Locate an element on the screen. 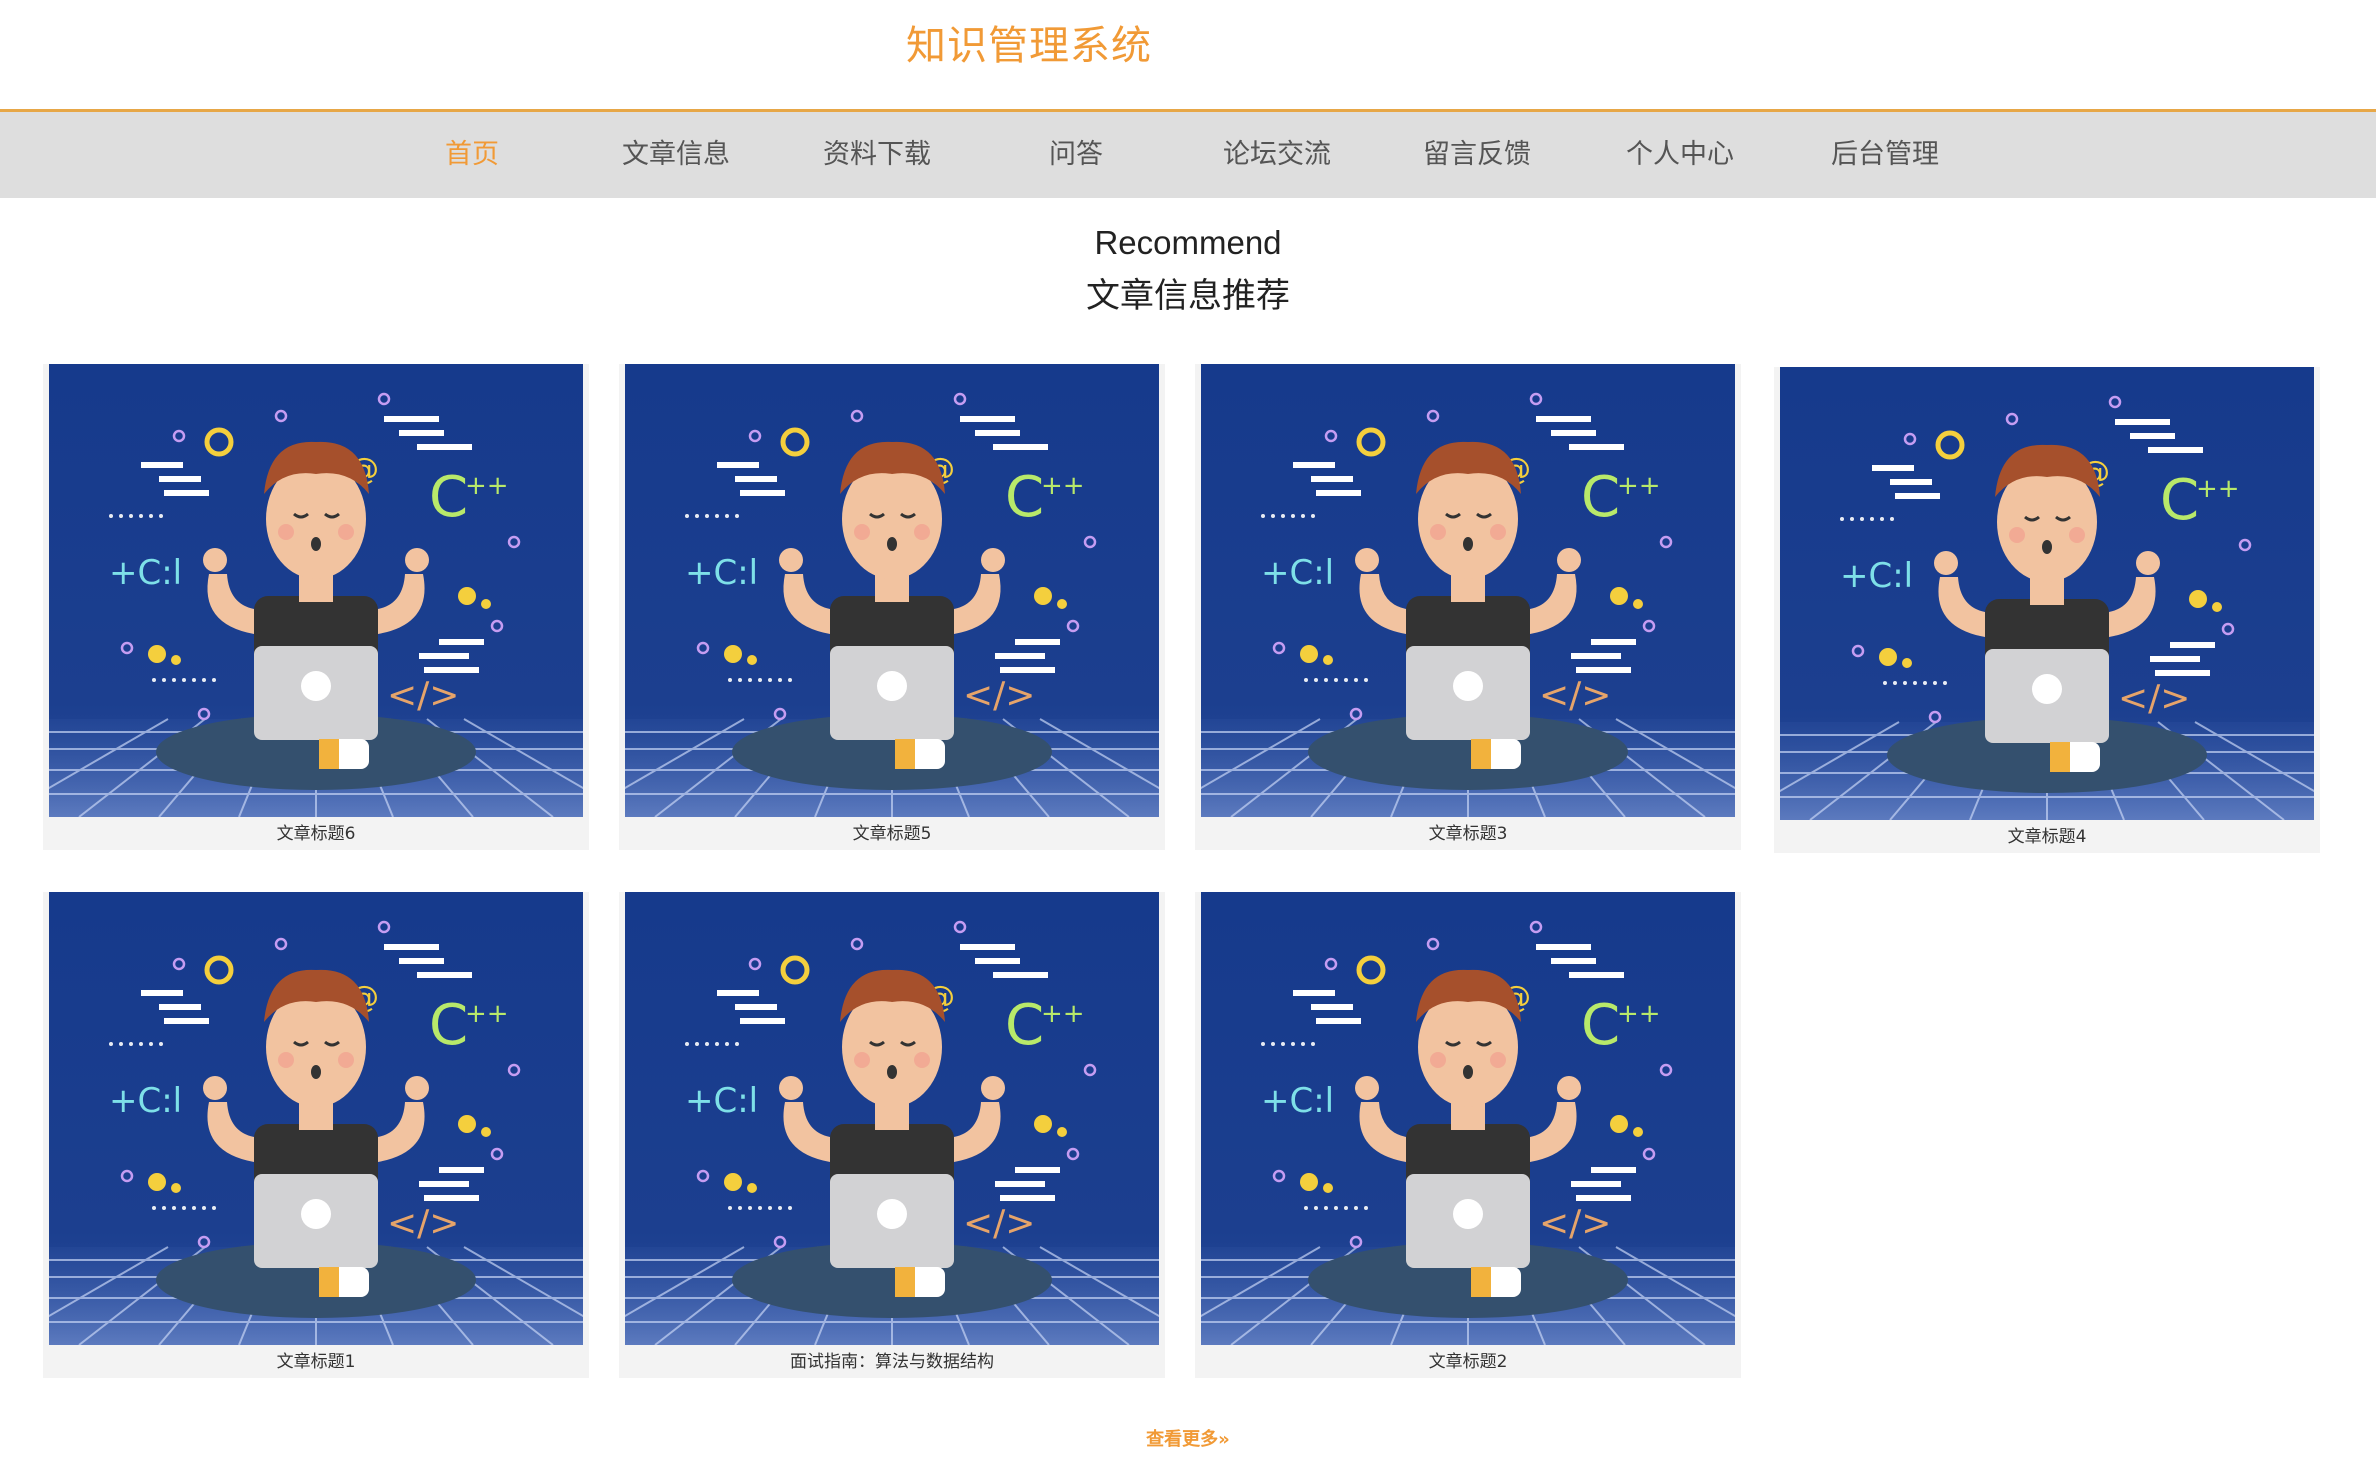 The width and height of the screenshot is (2376, 1476). recommend-title-cn: 文章信息推荐 is located at coordinates (1188, 296).